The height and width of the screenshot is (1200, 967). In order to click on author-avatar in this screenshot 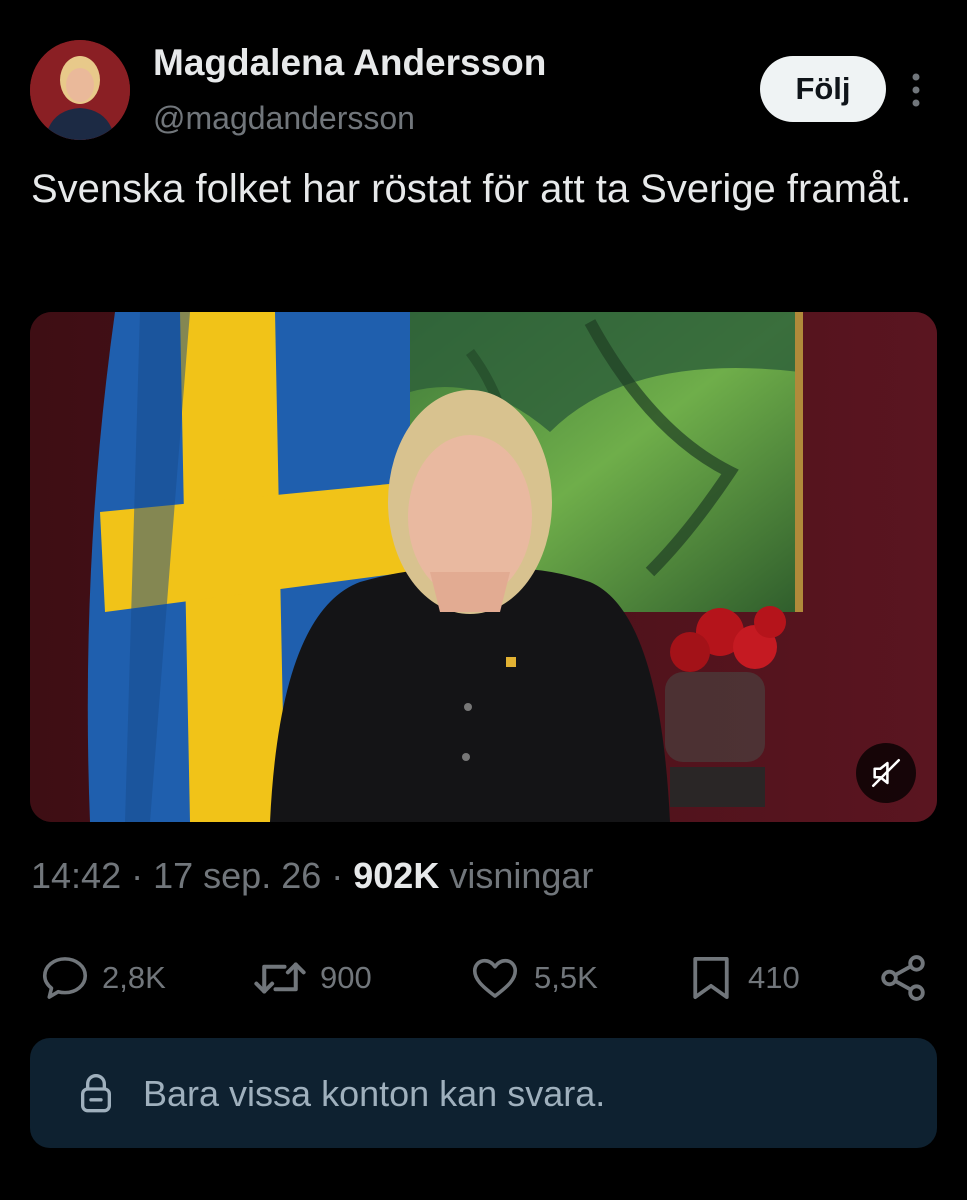, I will do `click(80, 90)`.